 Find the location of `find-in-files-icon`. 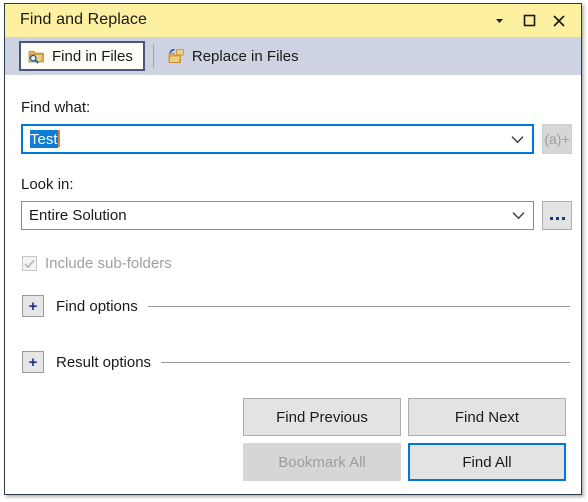

find-in-files-icon is located at coordinates (36, 56).